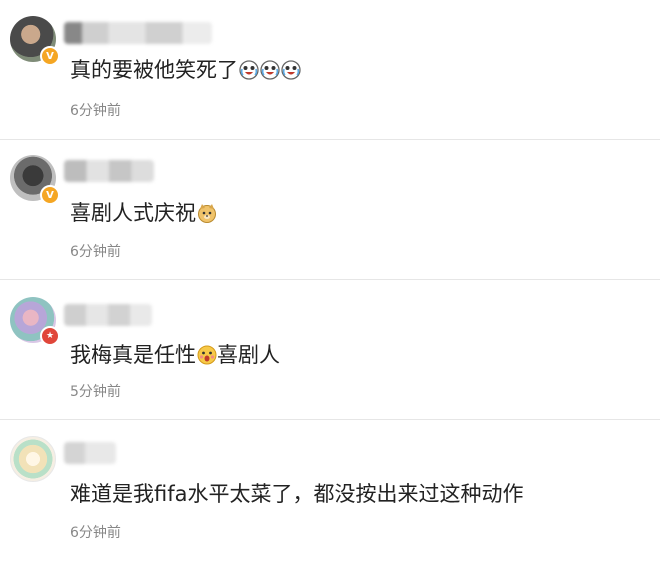 Image resolution: width=660 pixels, height=565 pixels. Describe the element at coordinates (143, 213) in the screenshot. I see `comment-text: 喜剧人式庆祝` at that location.